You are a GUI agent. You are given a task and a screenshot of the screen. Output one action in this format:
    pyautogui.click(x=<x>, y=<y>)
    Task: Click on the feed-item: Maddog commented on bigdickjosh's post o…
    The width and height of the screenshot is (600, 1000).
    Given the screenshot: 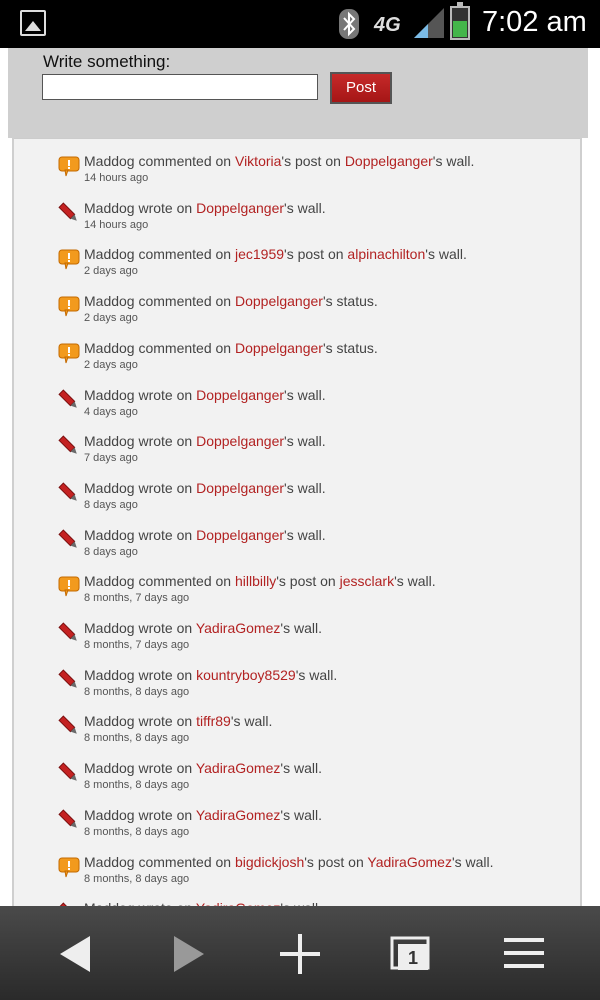 What is the action you would take?
    pyautogui.click(x=314, y=877)
    